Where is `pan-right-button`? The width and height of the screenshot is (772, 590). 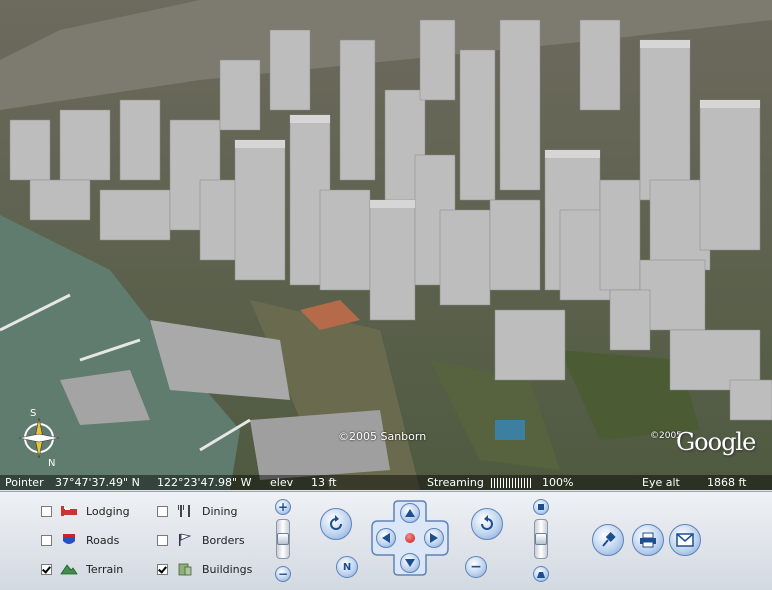 pan-right-button is located at coordinates (434, 538).